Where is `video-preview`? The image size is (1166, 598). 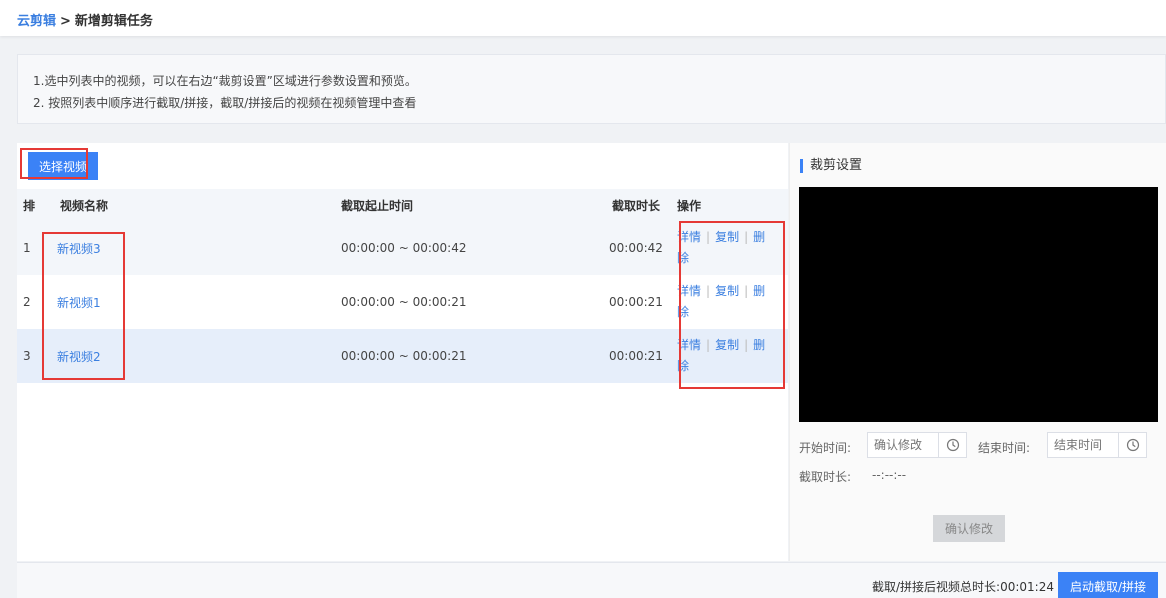
video-preview is located at coordinates (978, 304).